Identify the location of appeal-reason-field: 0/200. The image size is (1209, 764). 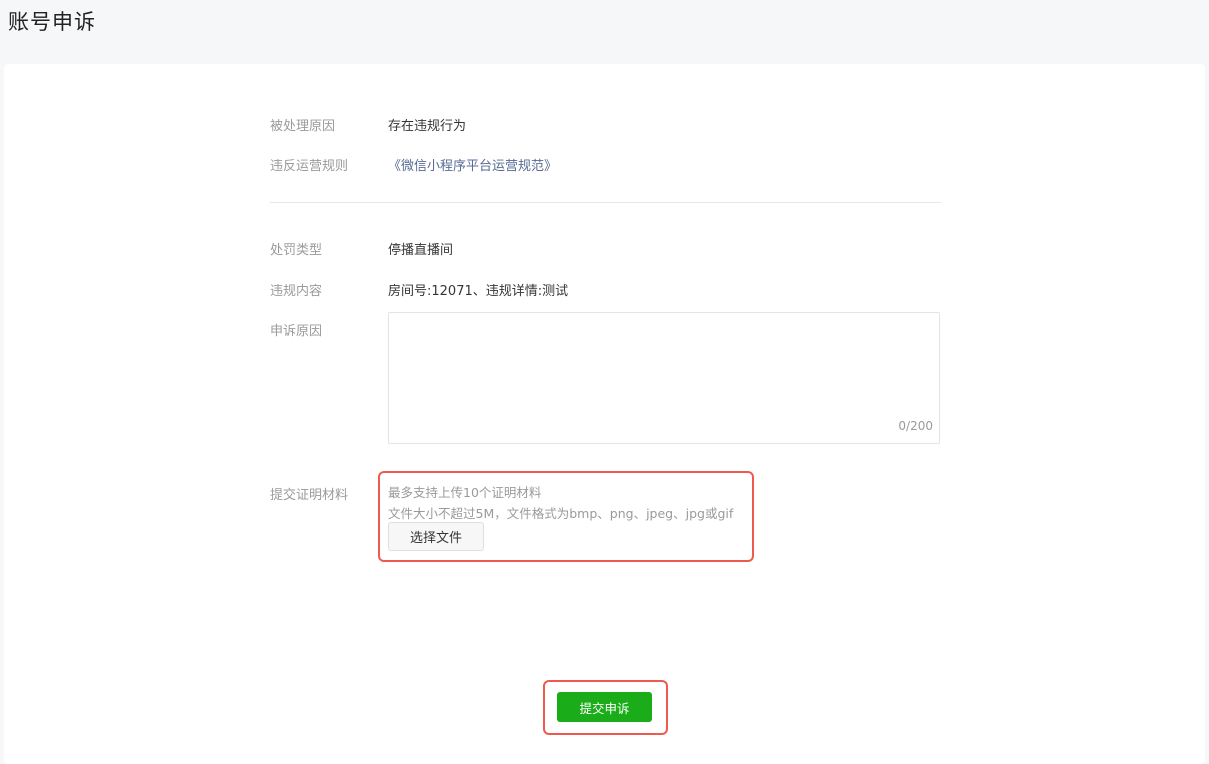
(664, 378).